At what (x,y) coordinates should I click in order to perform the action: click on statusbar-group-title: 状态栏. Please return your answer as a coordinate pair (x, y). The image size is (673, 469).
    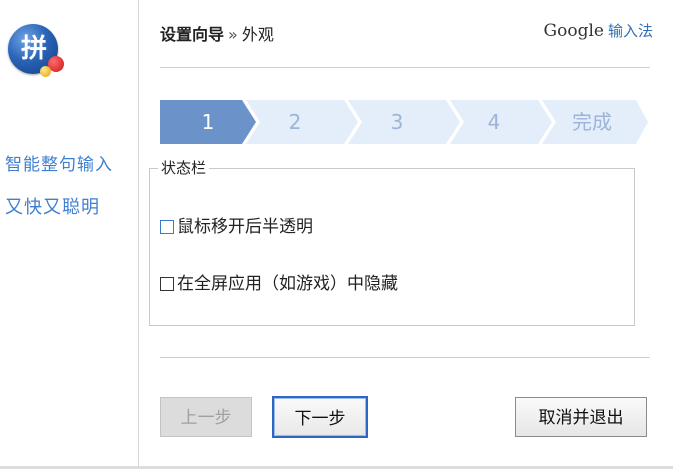
    Looking at the image, I should click on (184, 167).